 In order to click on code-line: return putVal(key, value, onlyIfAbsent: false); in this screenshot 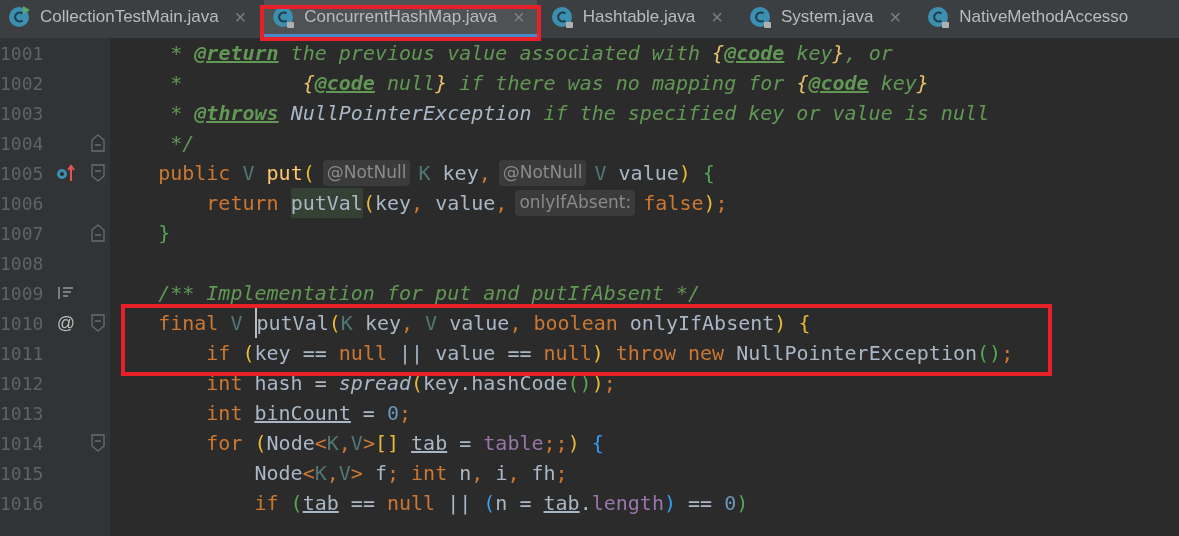, I will do `click(419, 203)`.